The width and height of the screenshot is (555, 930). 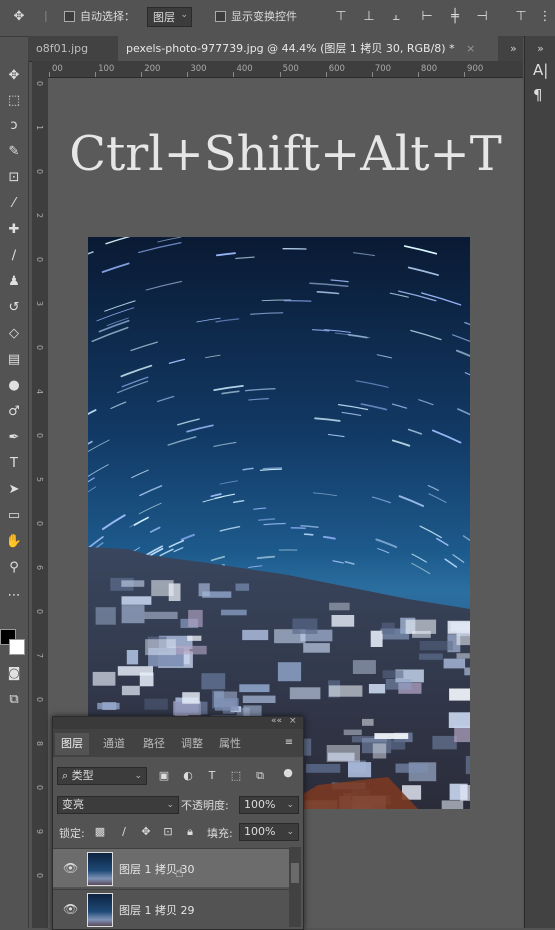 What do you see at coordinates (276, 721) in the screenshot?
I see `collapse-icon: ««` at bounding box center [276, 721].